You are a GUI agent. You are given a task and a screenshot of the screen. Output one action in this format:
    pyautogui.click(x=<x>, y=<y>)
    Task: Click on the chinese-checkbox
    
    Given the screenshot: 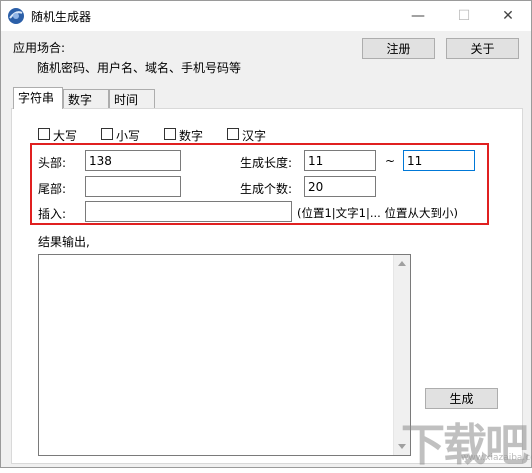 What is the action you would take?
    pyautogui.click(x=233, y=134)
    